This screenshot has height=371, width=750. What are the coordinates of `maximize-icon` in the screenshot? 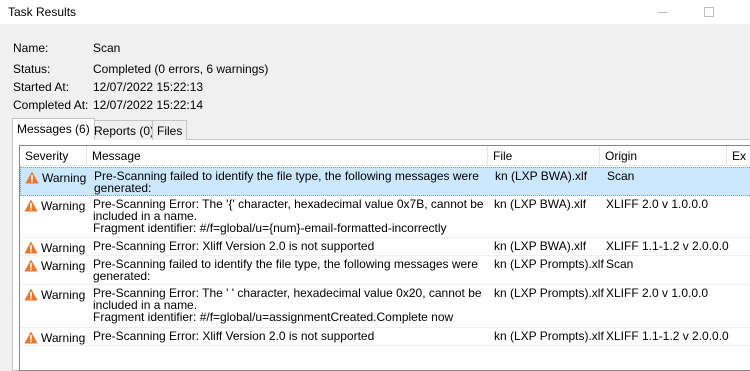 It's located at (709, 12).